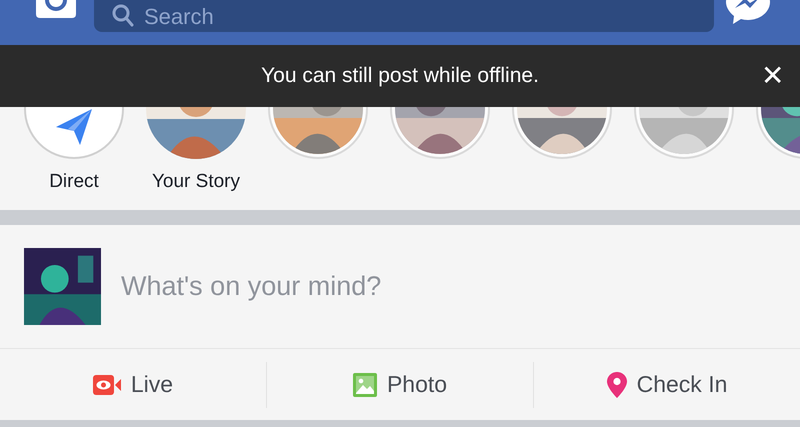 This screenshot has width=800, height=427. Describe the element at coordinates (123, 16) in the screenshot. I see `search-icon` at that location.